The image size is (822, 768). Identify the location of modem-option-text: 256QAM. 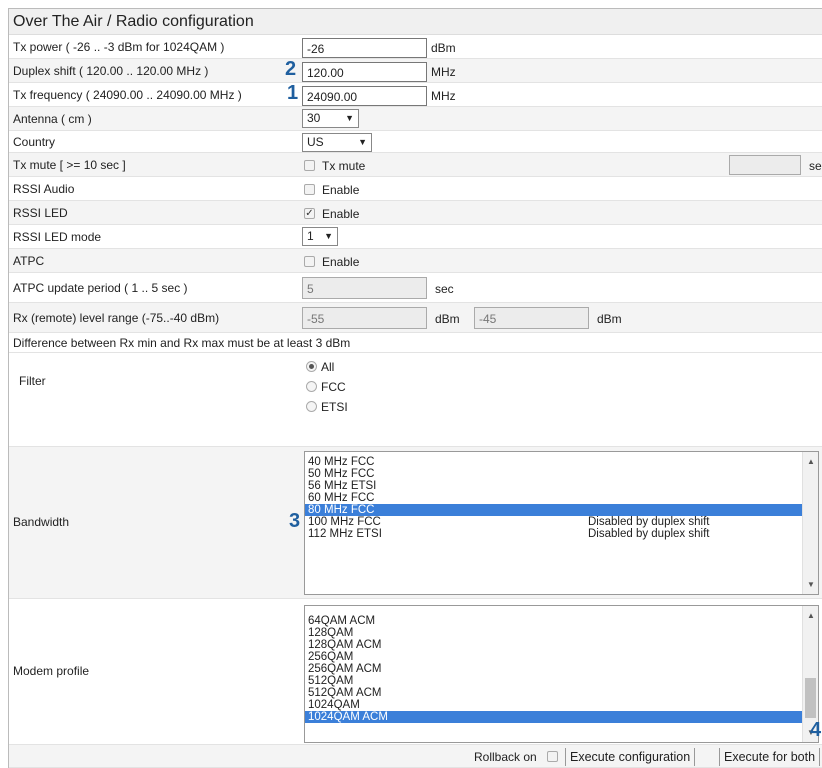
(331, 657).